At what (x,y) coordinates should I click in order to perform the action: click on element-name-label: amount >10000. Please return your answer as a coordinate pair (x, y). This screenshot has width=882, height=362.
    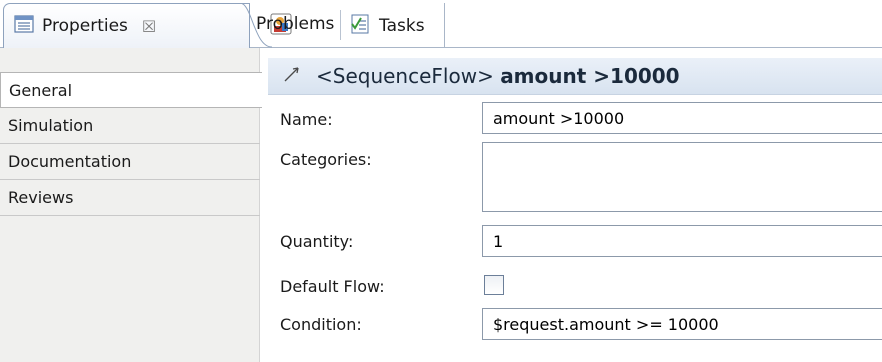
    Looking at the image, I should click on (590, 76).